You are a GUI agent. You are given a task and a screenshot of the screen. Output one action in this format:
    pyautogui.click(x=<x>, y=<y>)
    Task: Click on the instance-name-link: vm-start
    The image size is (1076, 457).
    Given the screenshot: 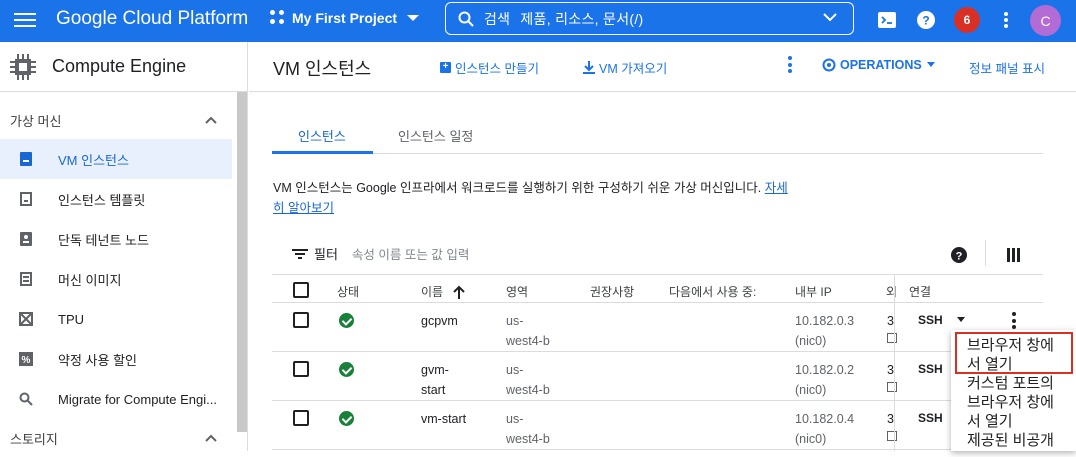 What is the action you would take?
    pyautogui.click(x=443, y=419)
    